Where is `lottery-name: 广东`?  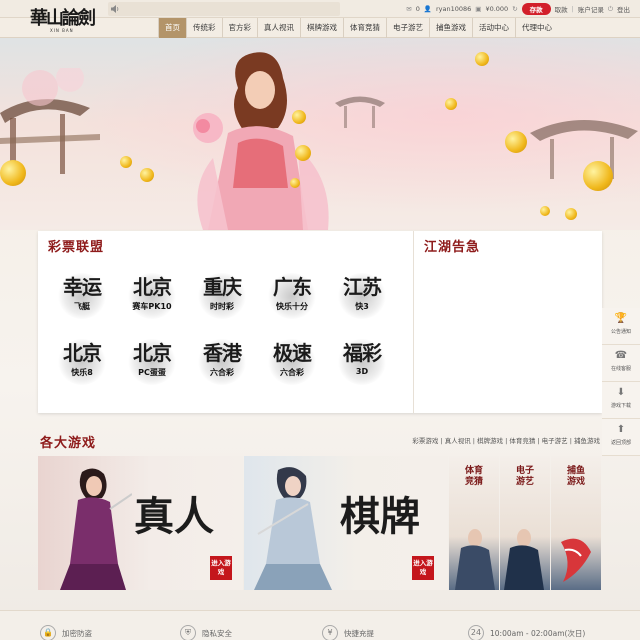
lottery-name: 广东 is located at coordinates (292, 287).